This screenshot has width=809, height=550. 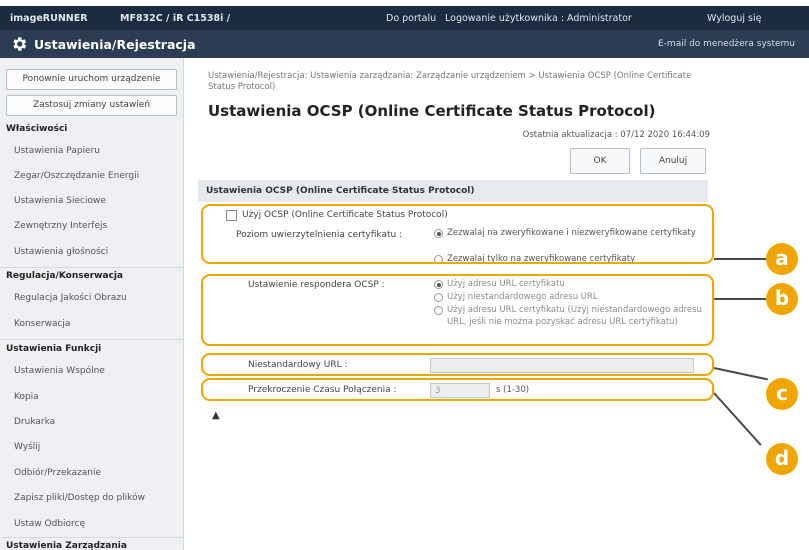 What do you see at coordinates (57, 473) in the screenshot?
I see `sidebar-item-receive-forward: Odbiór/Przekazanie` at bounding box center [57, 473].